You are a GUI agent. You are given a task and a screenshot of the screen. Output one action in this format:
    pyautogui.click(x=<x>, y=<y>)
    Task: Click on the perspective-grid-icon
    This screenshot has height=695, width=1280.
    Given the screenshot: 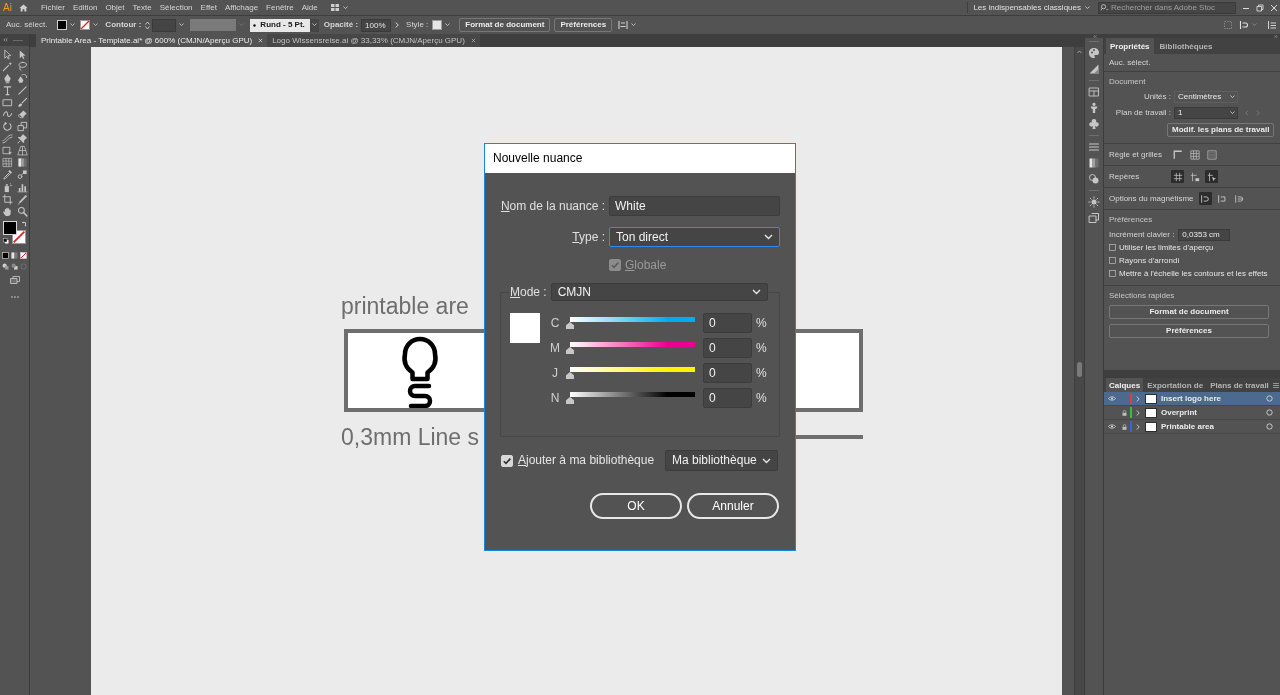 What is the action you would take?
    pyautogui.click(x=22, y=151)
    